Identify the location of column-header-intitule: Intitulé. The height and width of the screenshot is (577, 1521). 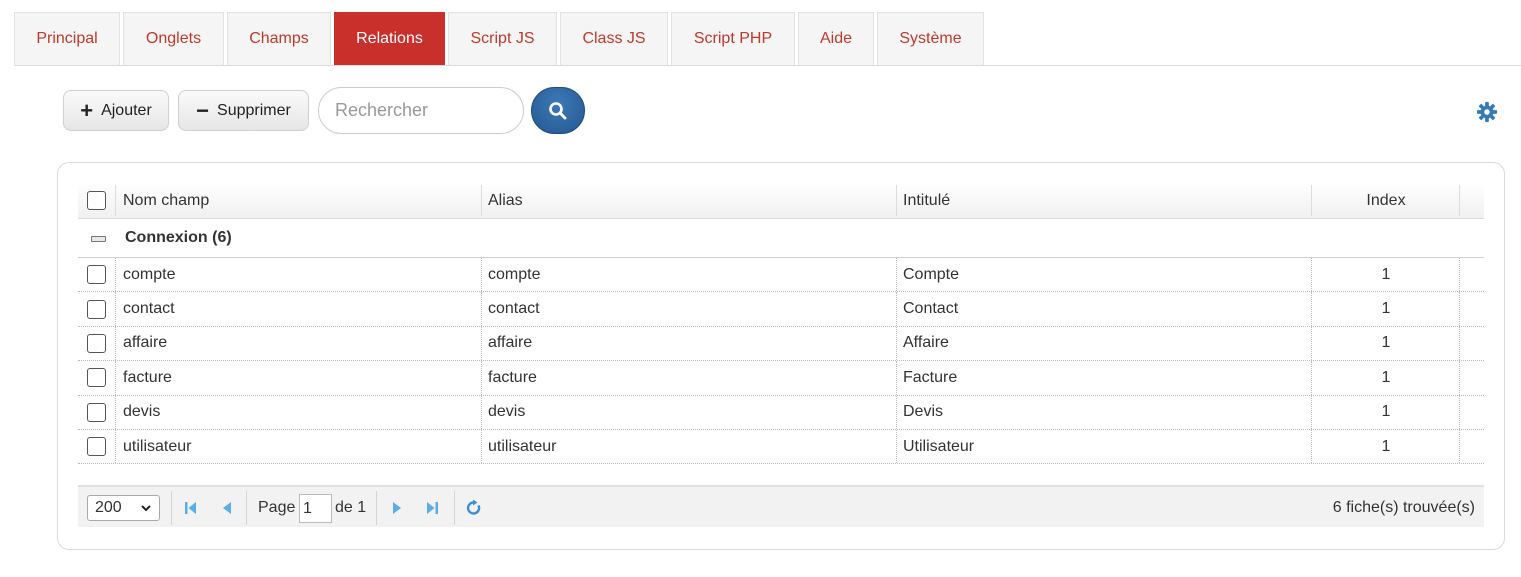
(926, 200).